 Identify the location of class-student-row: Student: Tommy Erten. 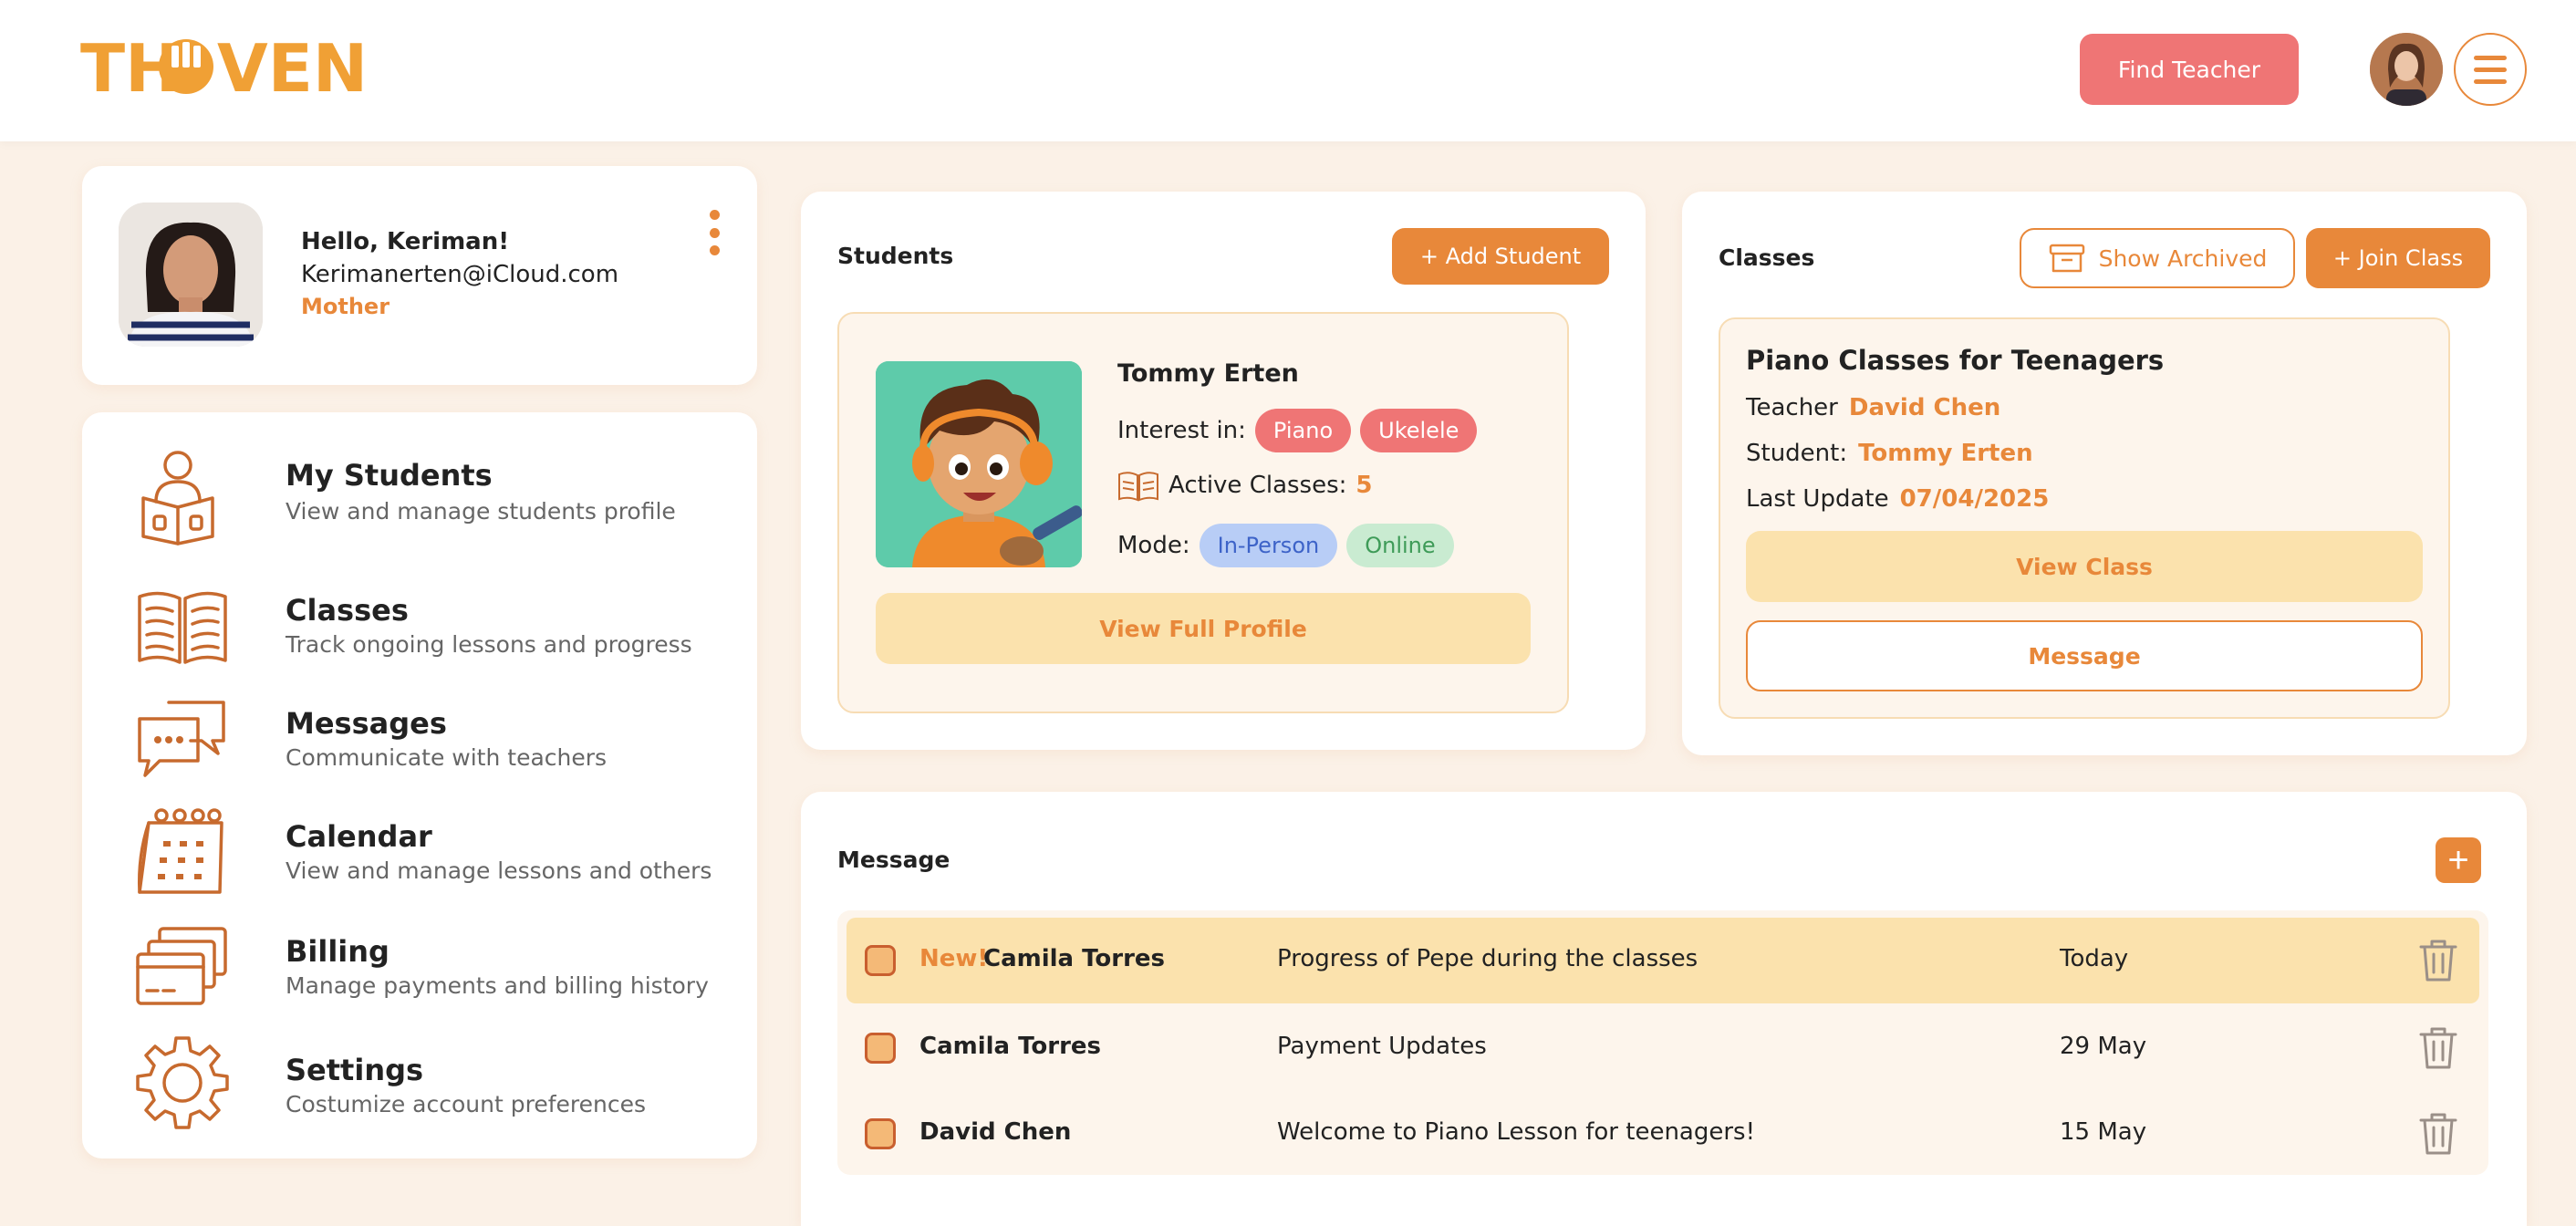
(1890, 453).